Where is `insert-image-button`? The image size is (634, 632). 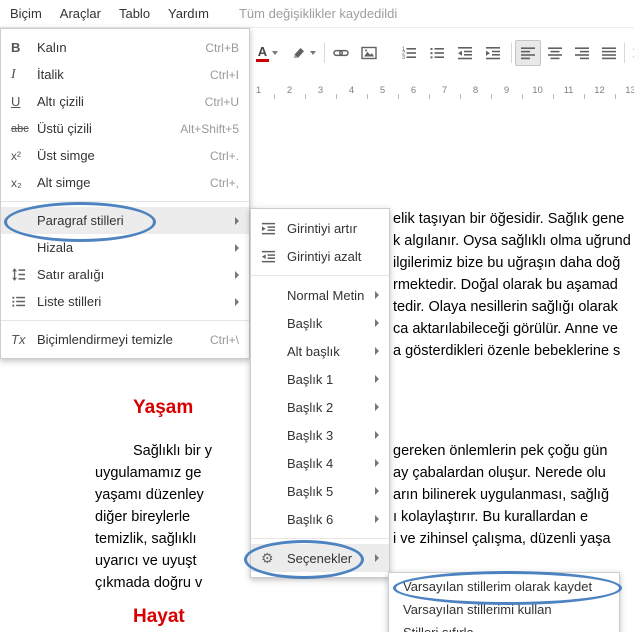 insert-image-button is located at coordinates (369, 53).